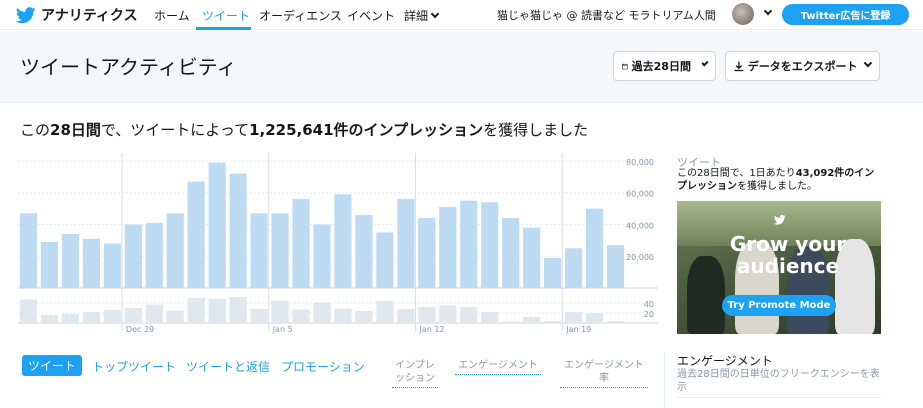  I want to click on x-tick-label: Jan 19, so click(578, 329).